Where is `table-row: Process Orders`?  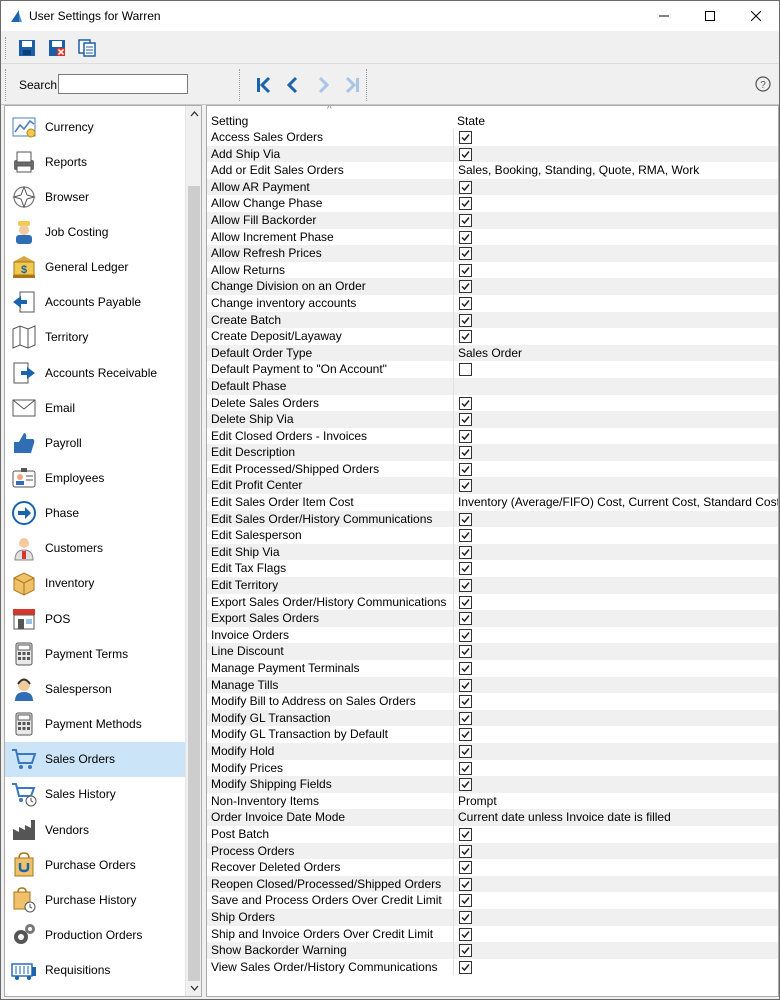
table-row: Process Orders is located at coordinates (492, 851).